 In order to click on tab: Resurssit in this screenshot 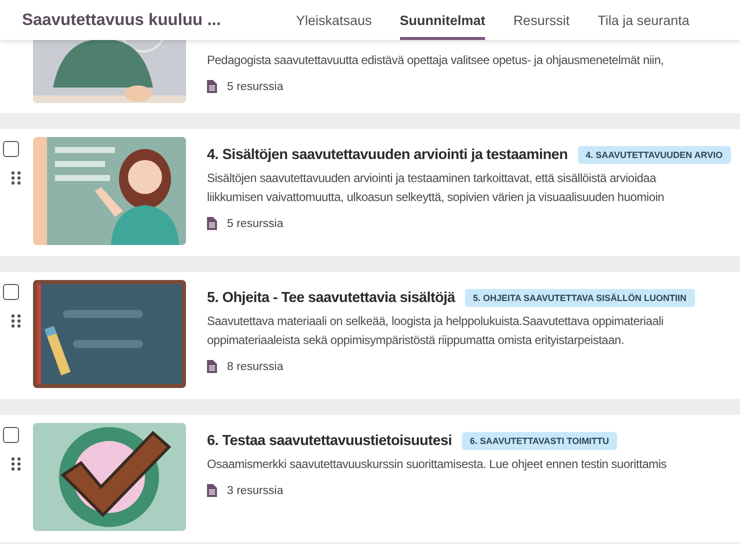, I will do `click(541, 20)`.